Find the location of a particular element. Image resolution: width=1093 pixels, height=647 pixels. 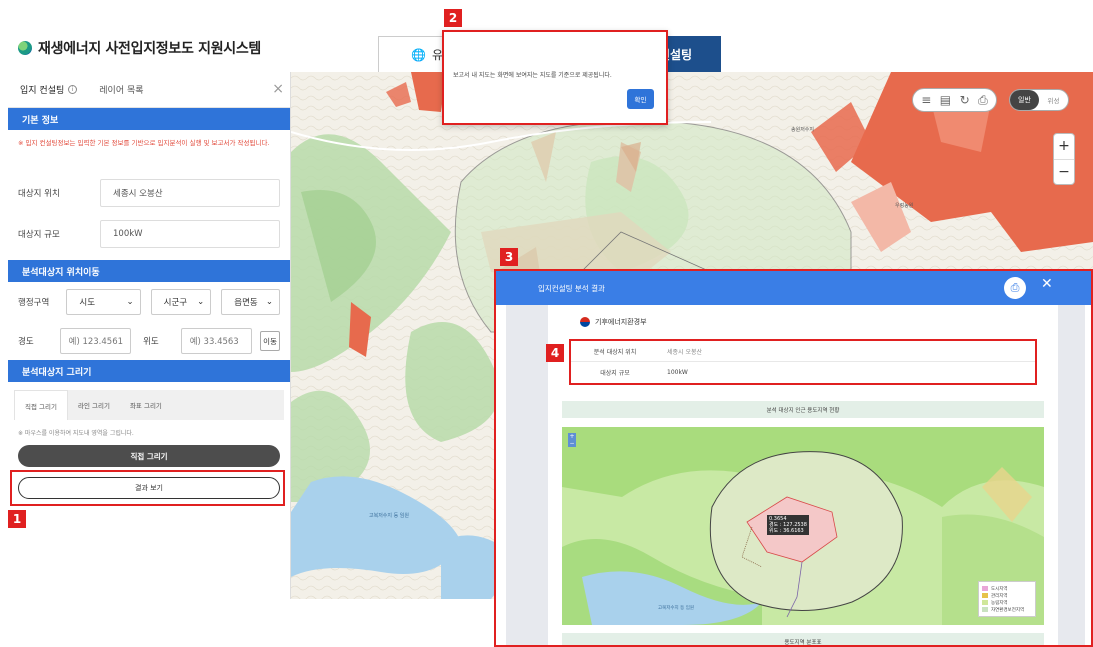

tab-site-consulting: 입지 컨설팅 i is located at coordinates (49, 89).